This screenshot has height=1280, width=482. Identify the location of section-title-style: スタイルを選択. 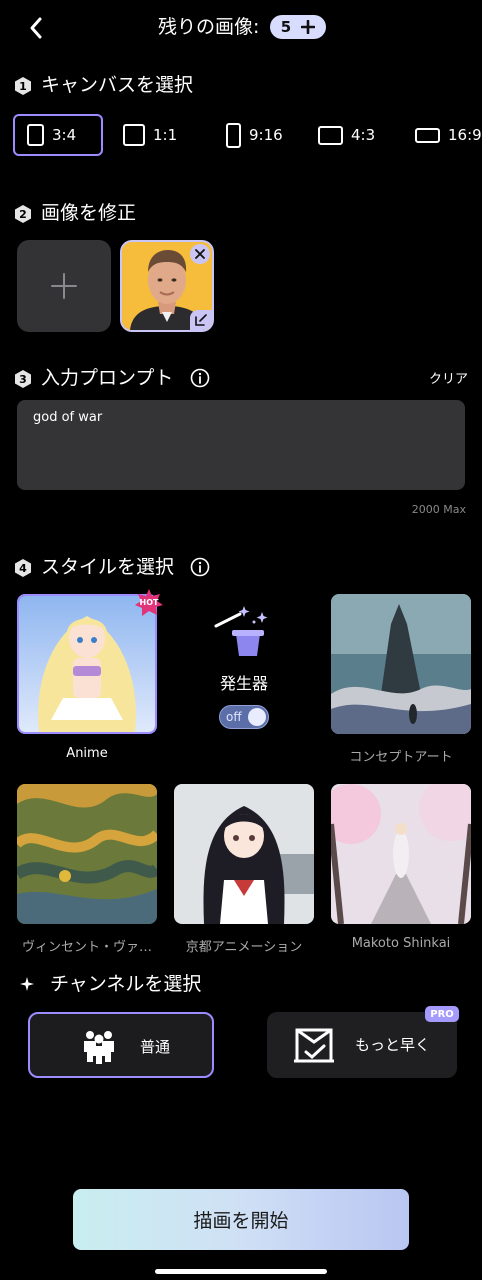
(108, 567).